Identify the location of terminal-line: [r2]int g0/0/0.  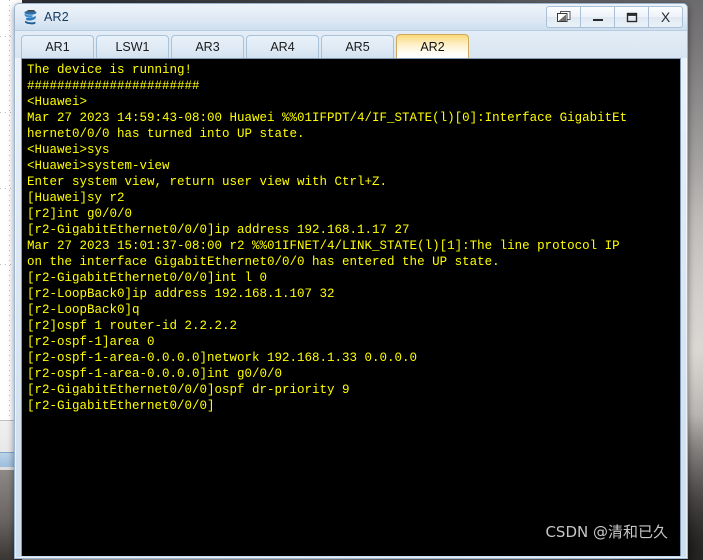
(80, 214).